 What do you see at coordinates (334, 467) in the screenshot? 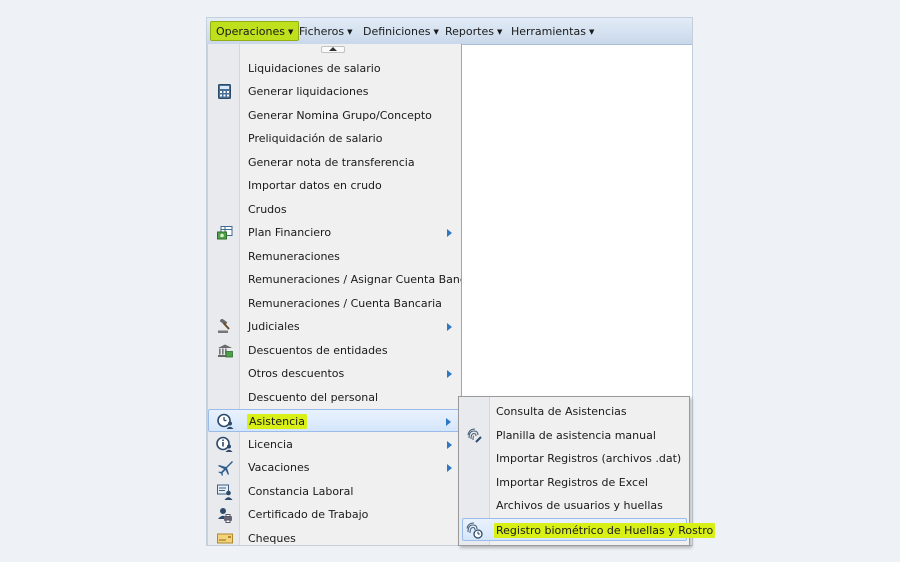
I see `menu-item-vacaciones: Vacaciones` at bounding box center [334, 467].